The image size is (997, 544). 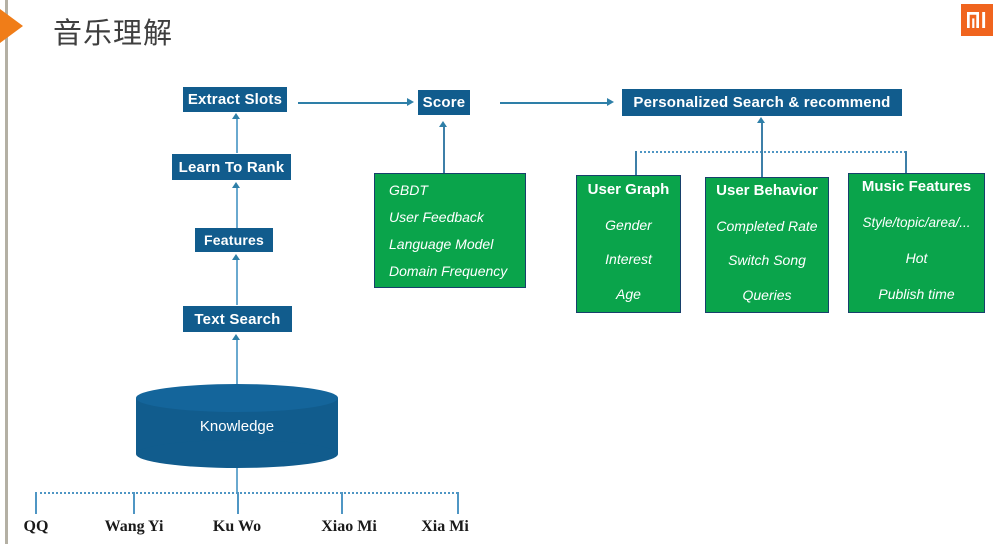 I want to click on connector-sources-to-knowledge, so click(x=237, y=480).